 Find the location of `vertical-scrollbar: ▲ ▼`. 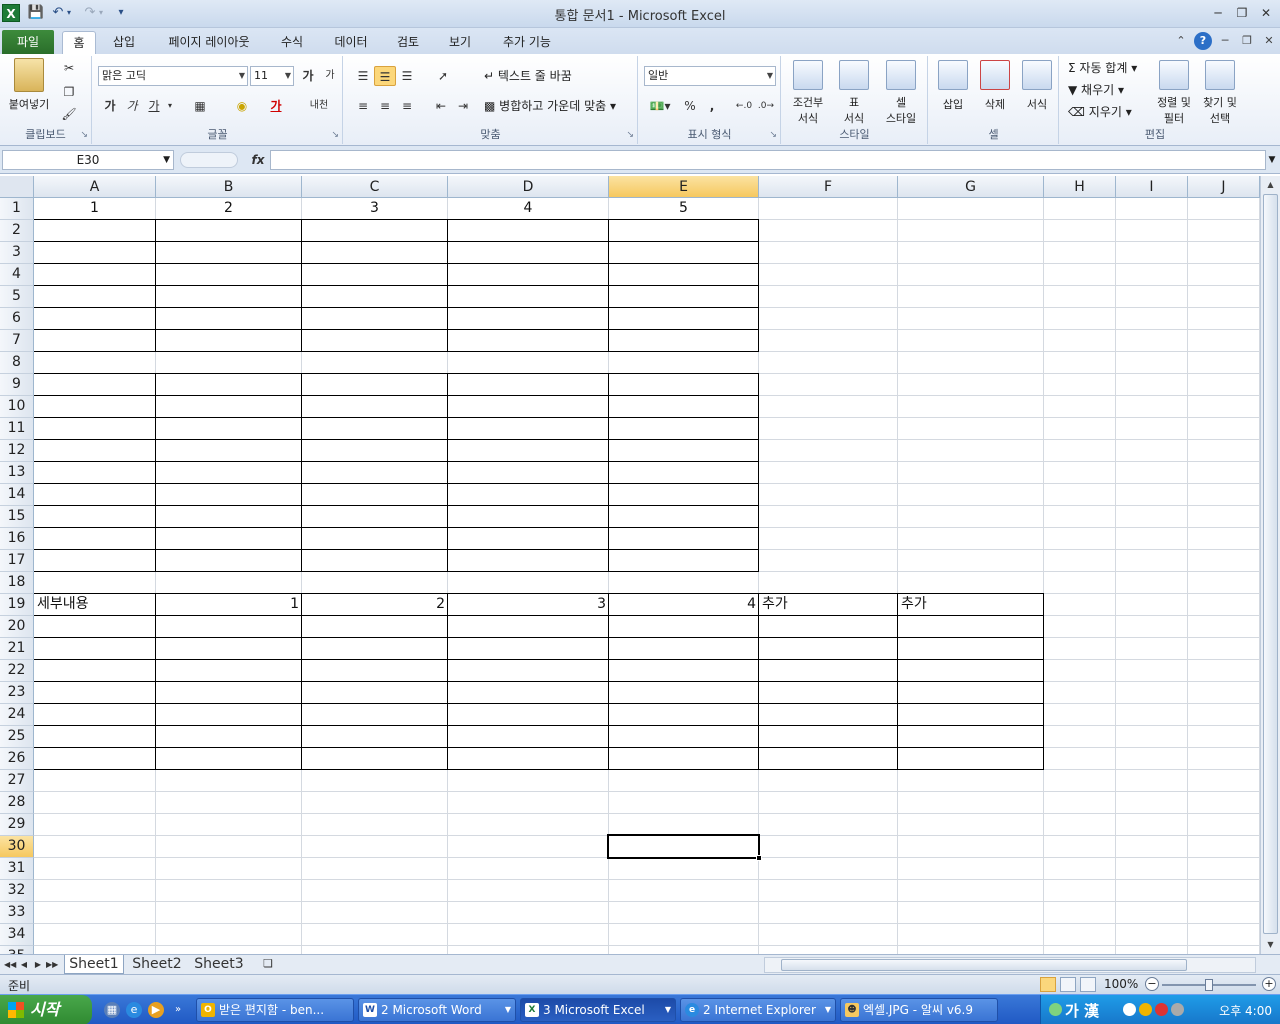

vertical-scrollbar: ▲ ▼ is located at coordinates (1270, 566).